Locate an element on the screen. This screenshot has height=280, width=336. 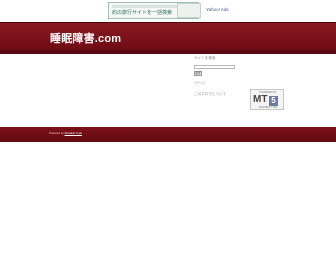
site-footer: Powered by Movable Type is located at coordinates (168, 134).